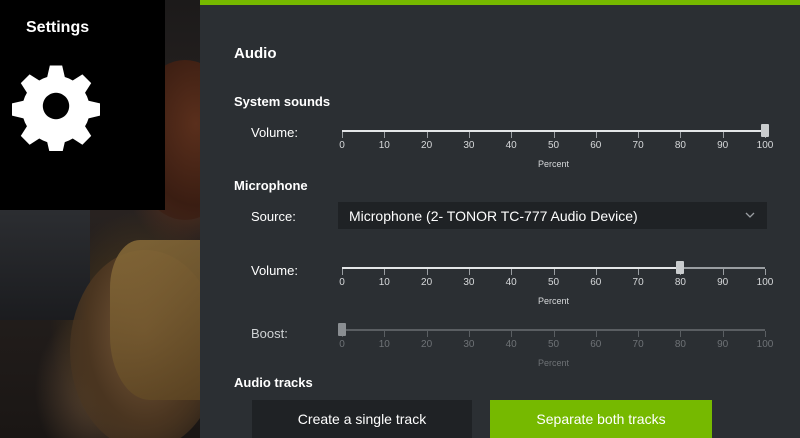 The image size is (800, 438). What do you see at coordinates (274, 132) in the screenshot?
I see `system-volume-label: Volume:` at bounding box center [274, 132].